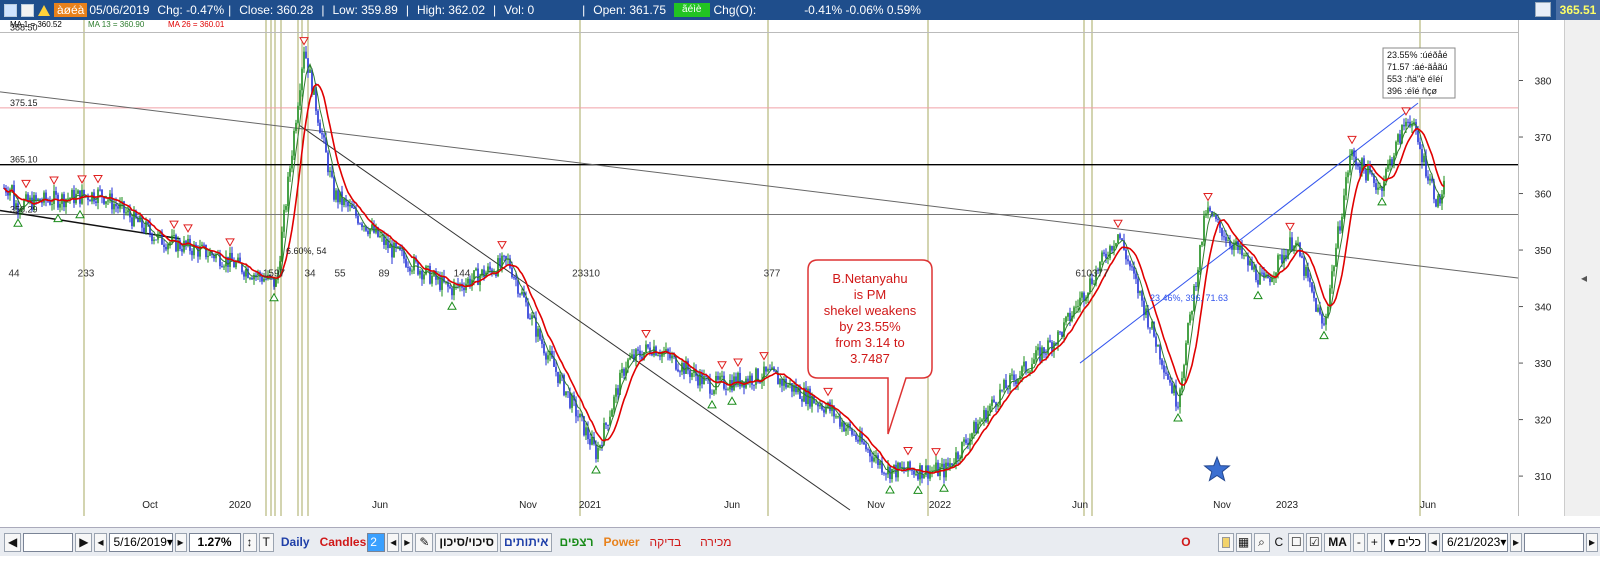 The image size is (1600, 564). What do you see at coordinates (1553, 542) in the screenshot?
I see `right-scroll-track` at bounding box center [1553, 542].